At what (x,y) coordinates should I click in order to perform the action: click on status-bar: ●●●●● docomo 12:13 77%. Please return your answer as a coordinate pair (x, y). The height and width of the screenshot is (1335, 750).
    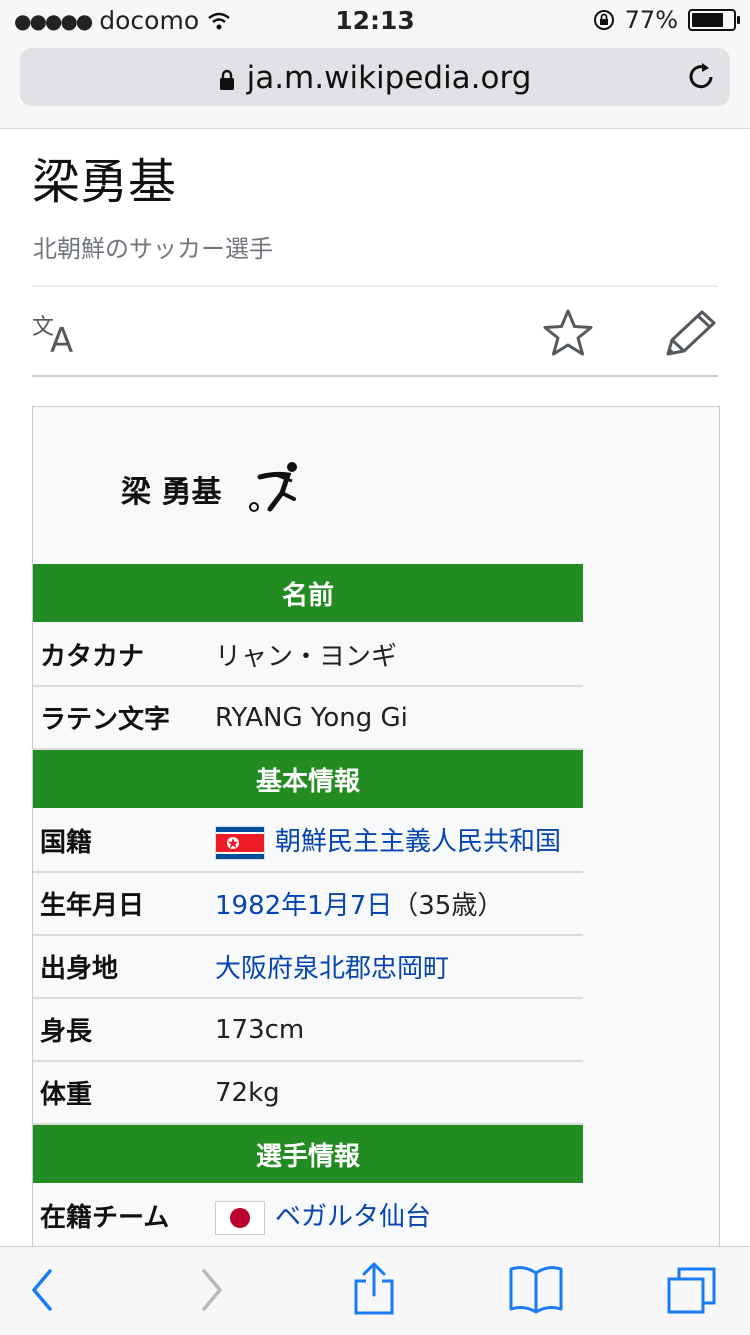
    Looking at the image, I should click on (375, 20).